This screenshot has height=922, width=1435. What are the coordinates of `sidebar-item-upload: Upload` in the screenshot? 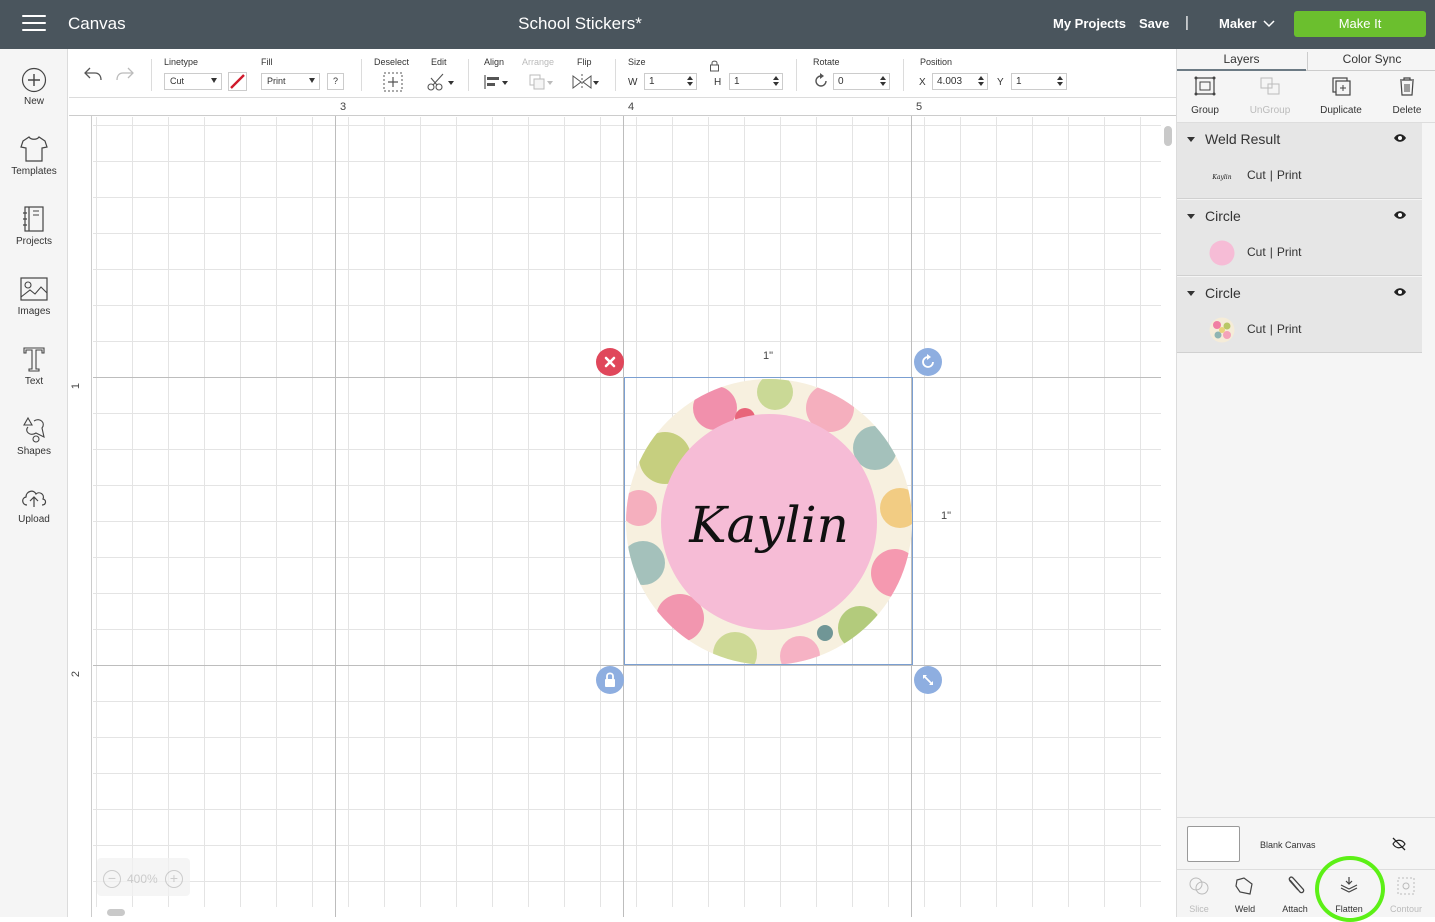 It's located at (34, 518).